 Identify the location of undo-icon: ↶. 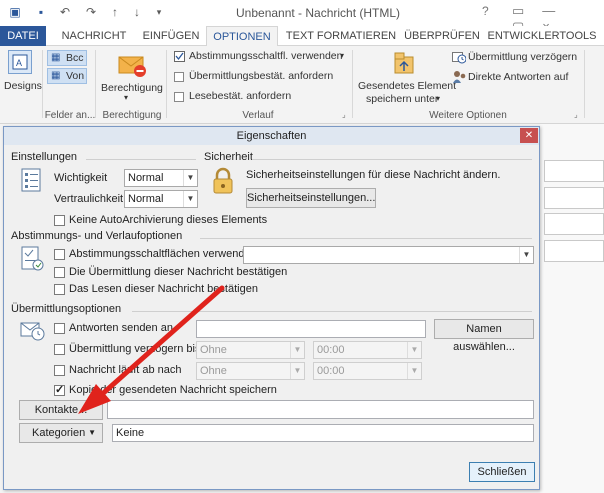
(65, 12).